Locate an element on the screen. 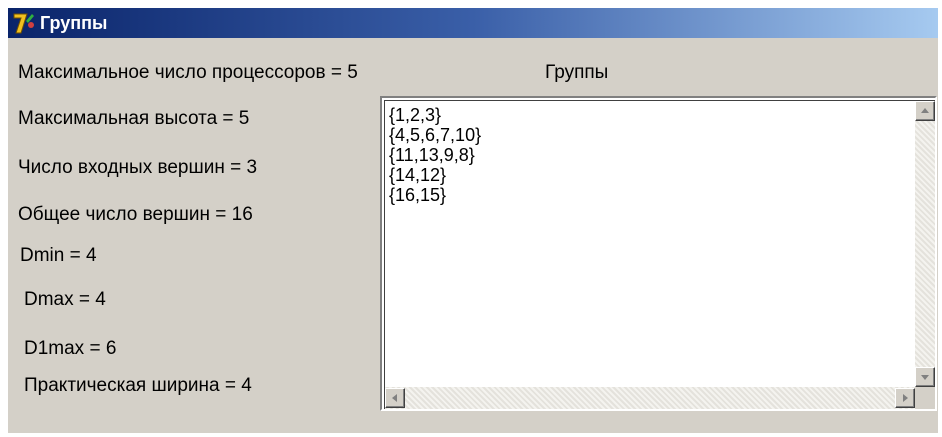  list-item: {11,13,9,8} is located at coordinates (644, 155).